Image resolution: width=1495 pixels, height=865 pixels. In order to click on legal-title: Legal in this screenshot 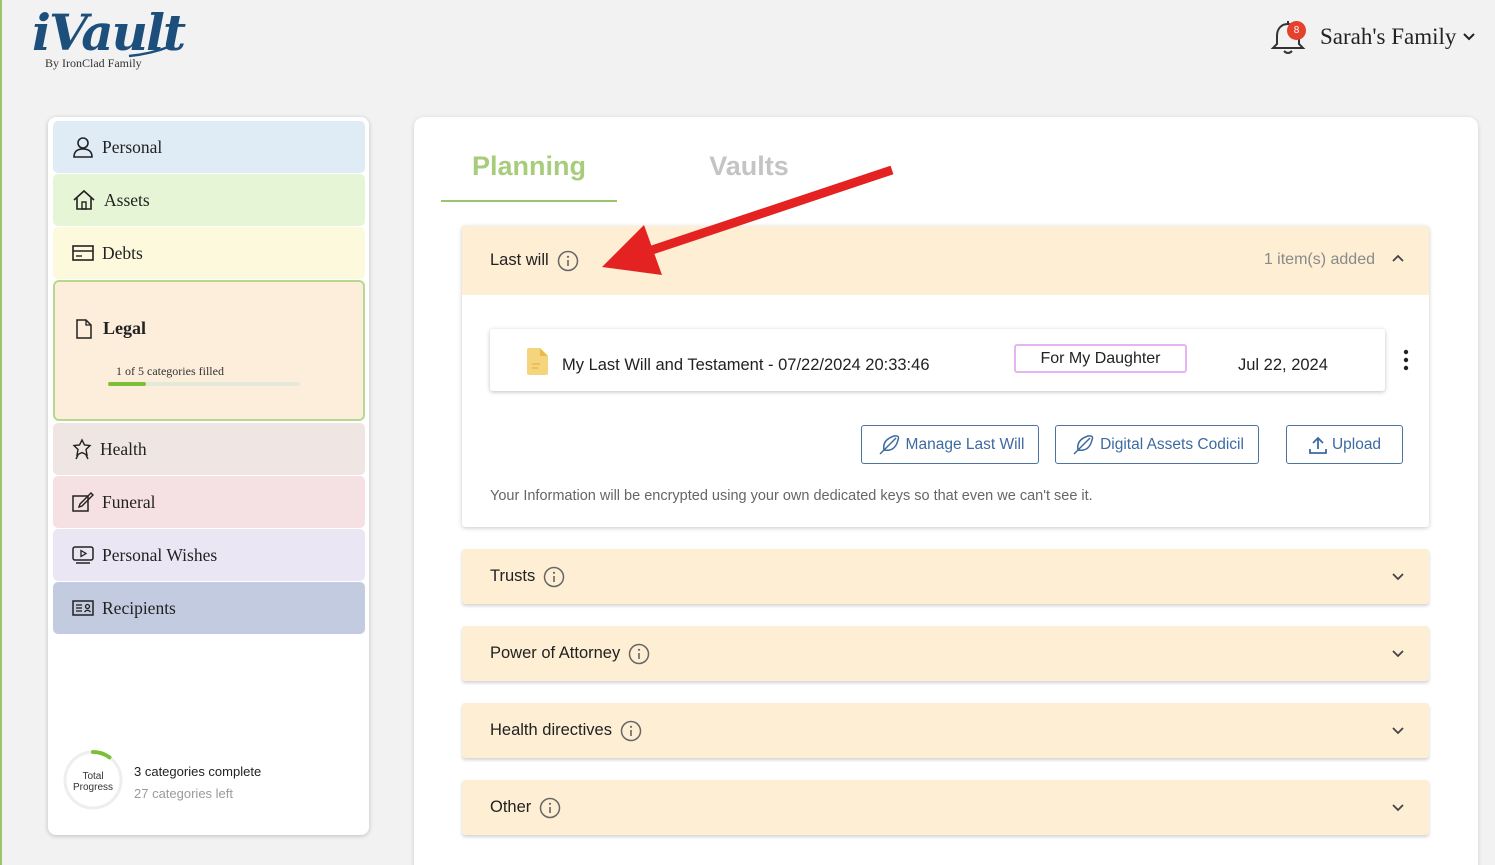, I will do `click(110, 328)`.